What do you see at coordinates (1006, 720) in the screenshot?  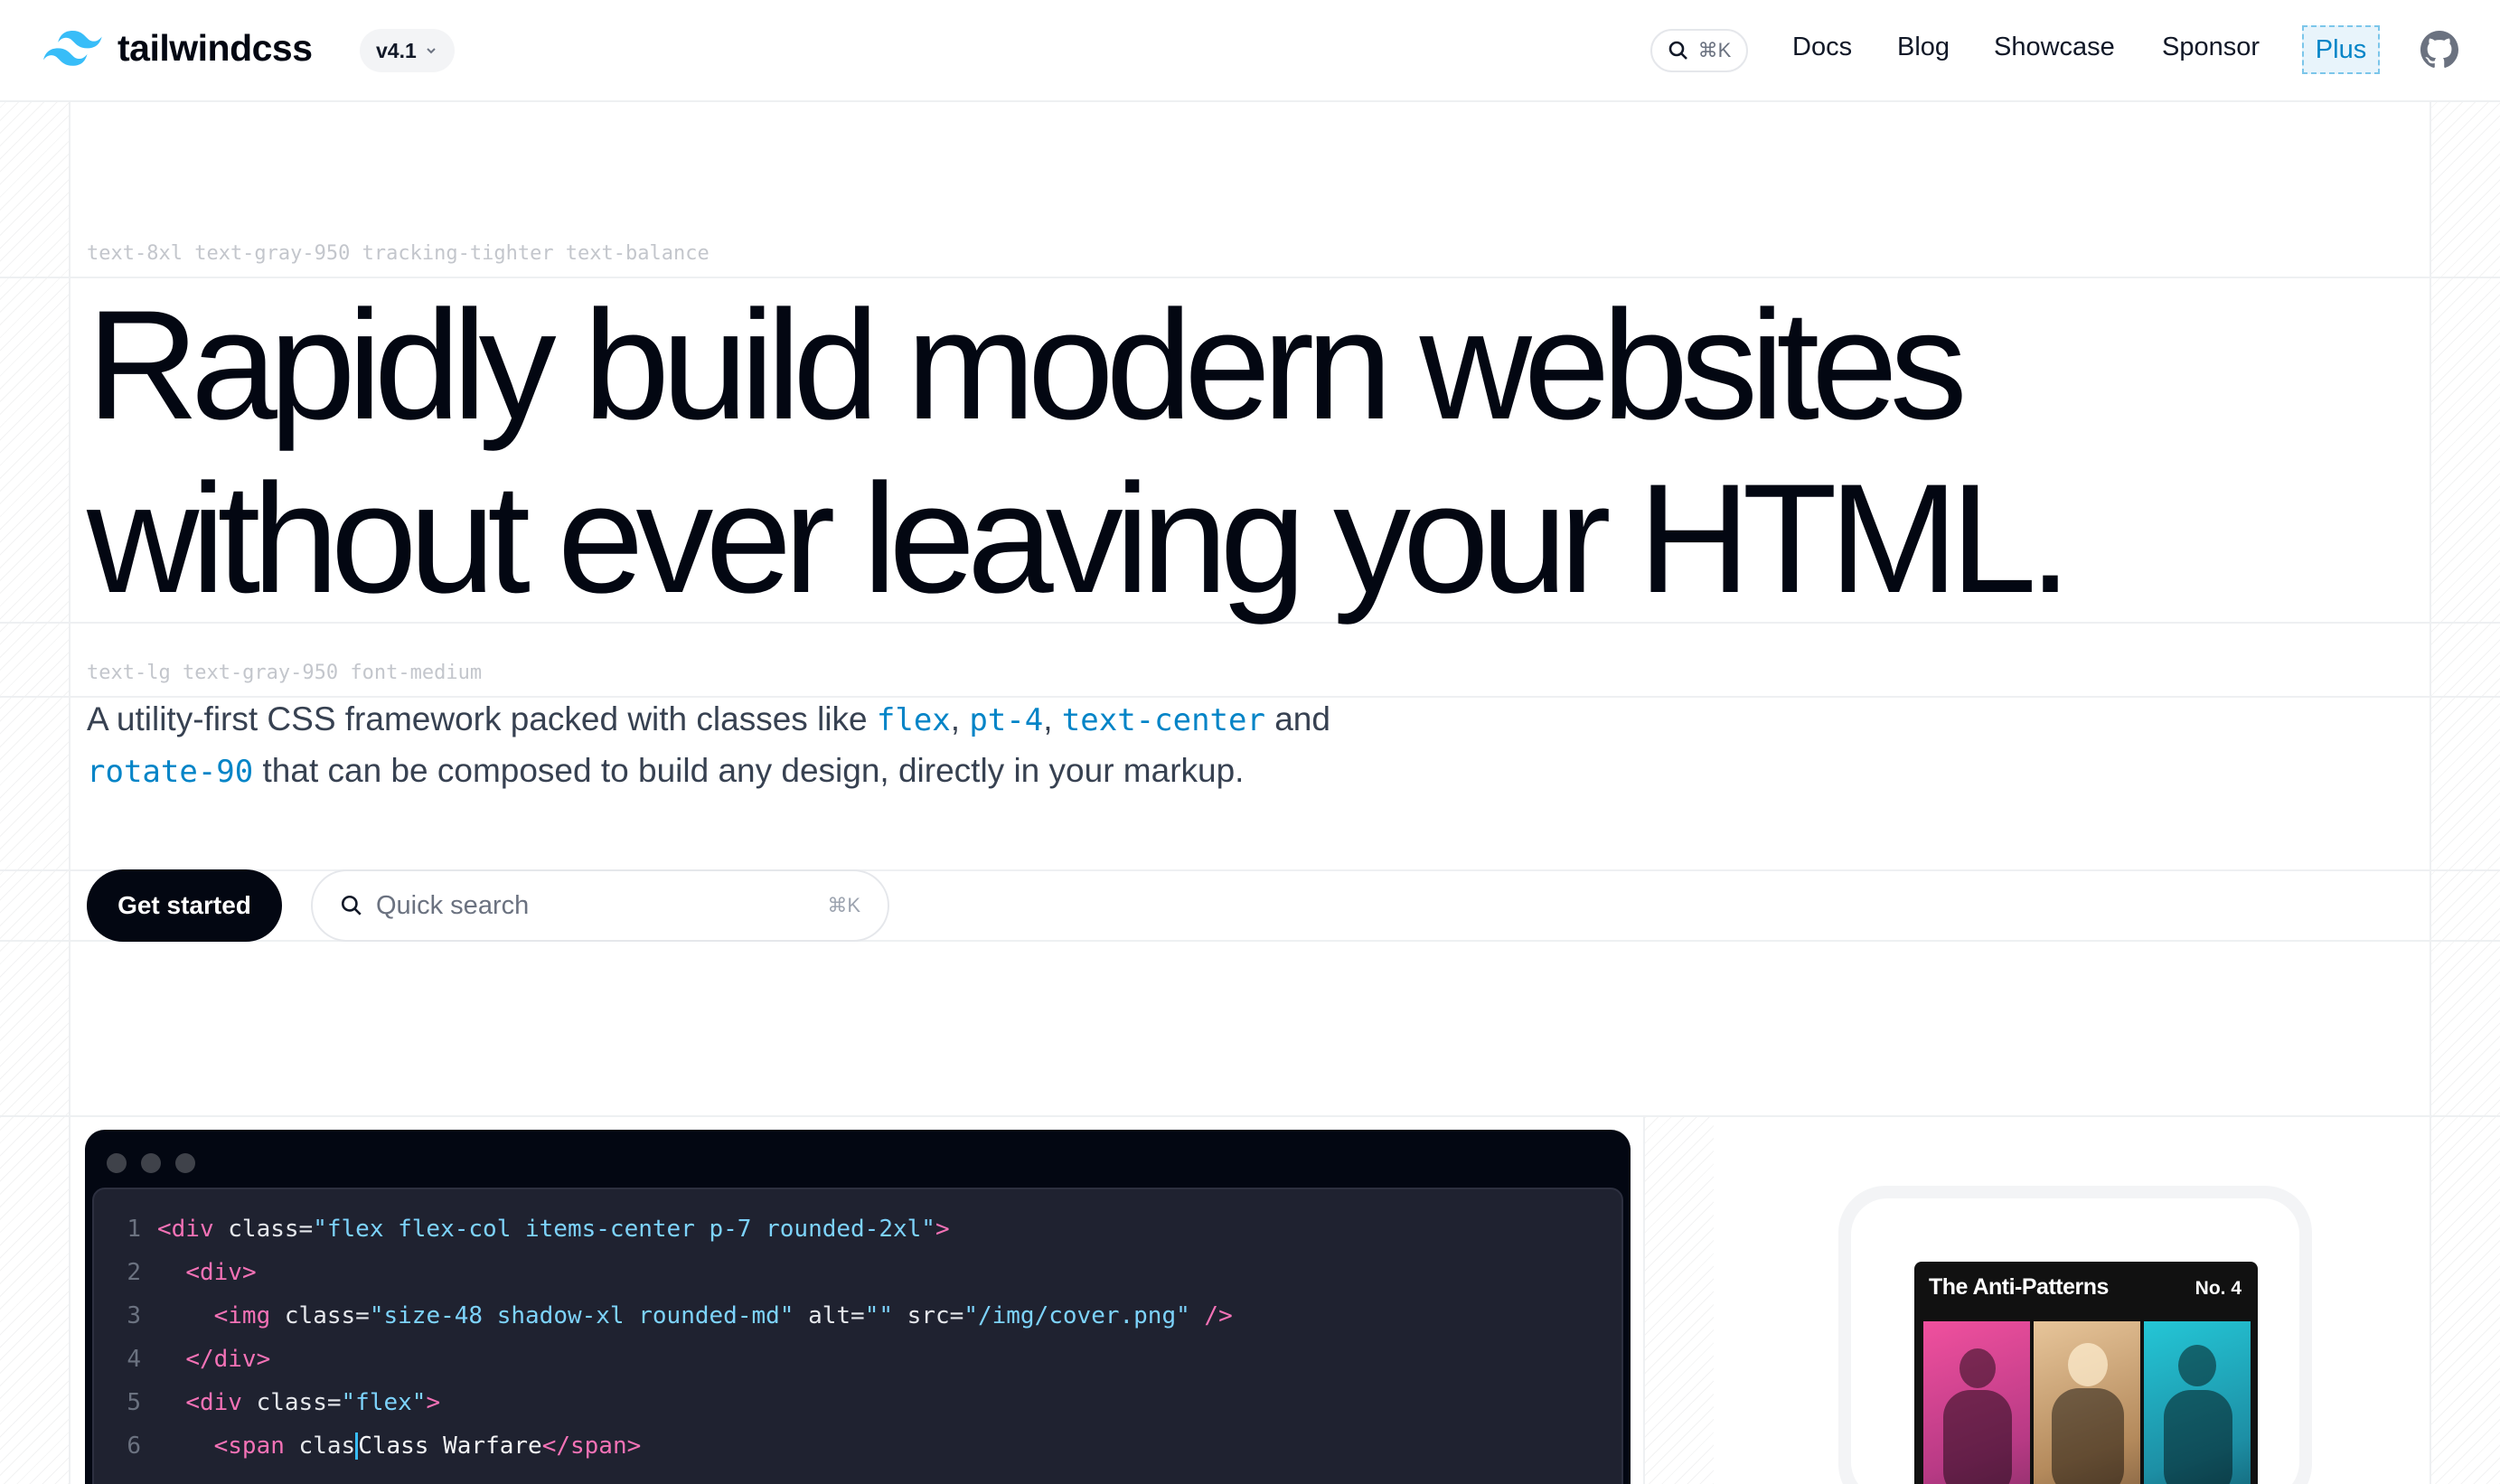 I see `class-keyword: pt-4` at bounding box center [1006, 720].